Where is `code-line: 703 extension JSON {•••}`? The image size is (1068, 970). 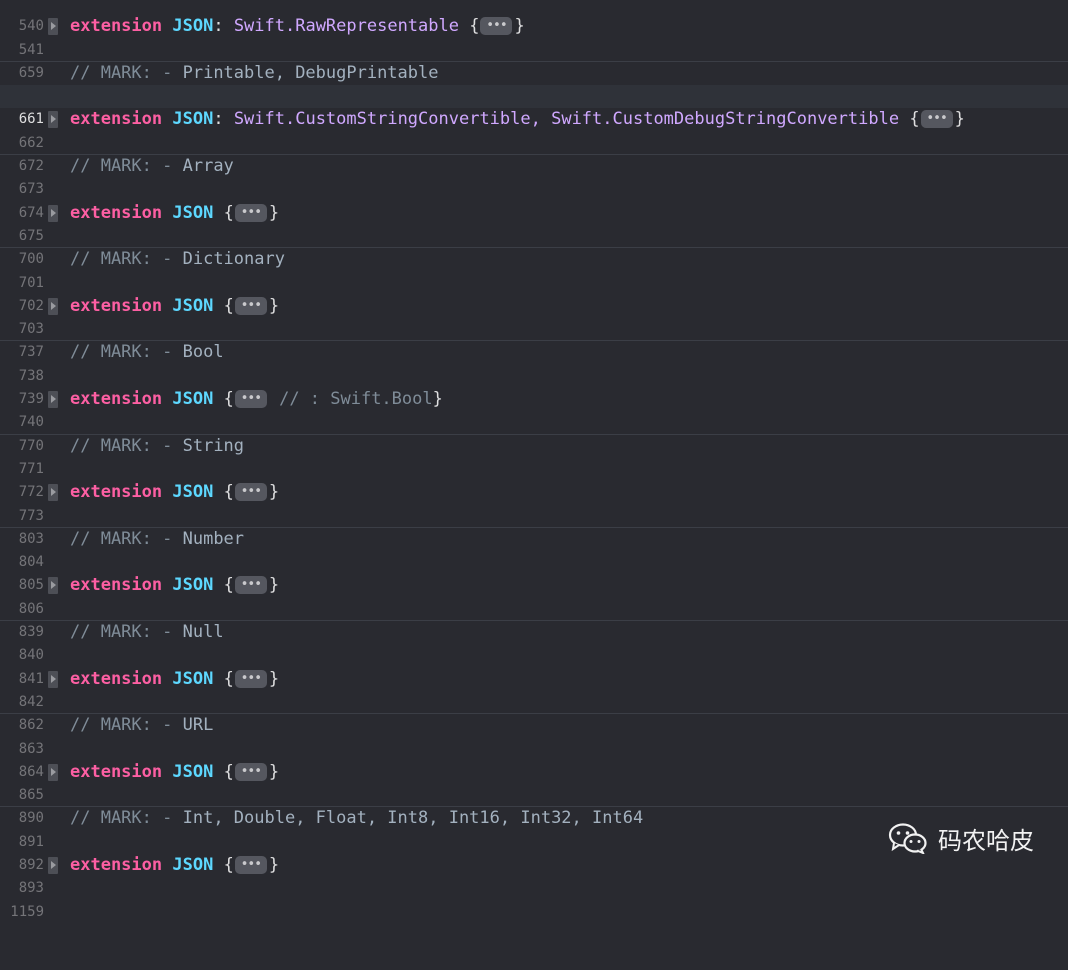
code-line: 703 extension JSON {•••} is located at coordinates (534, 316).